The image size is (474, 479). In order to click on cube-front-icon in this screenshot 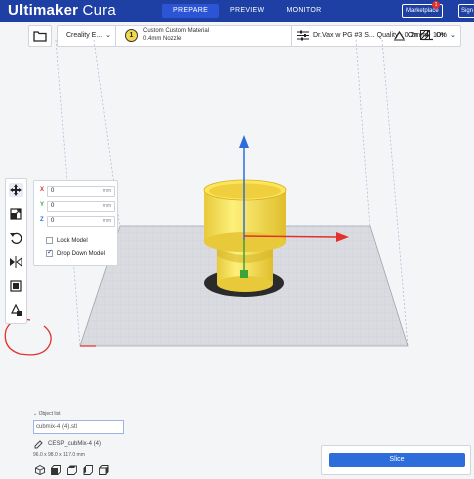, I will do `click(55, 470)`.